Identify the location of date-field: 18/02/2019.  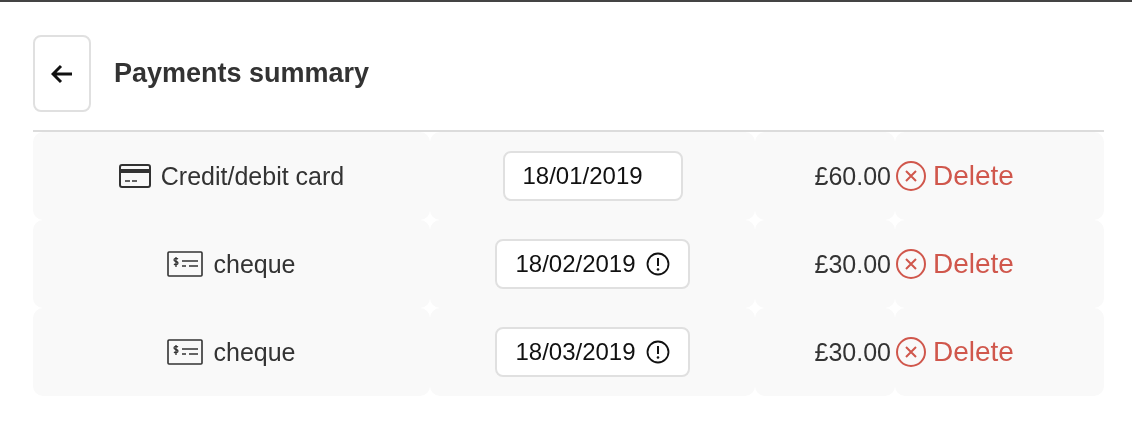
(592, 264).